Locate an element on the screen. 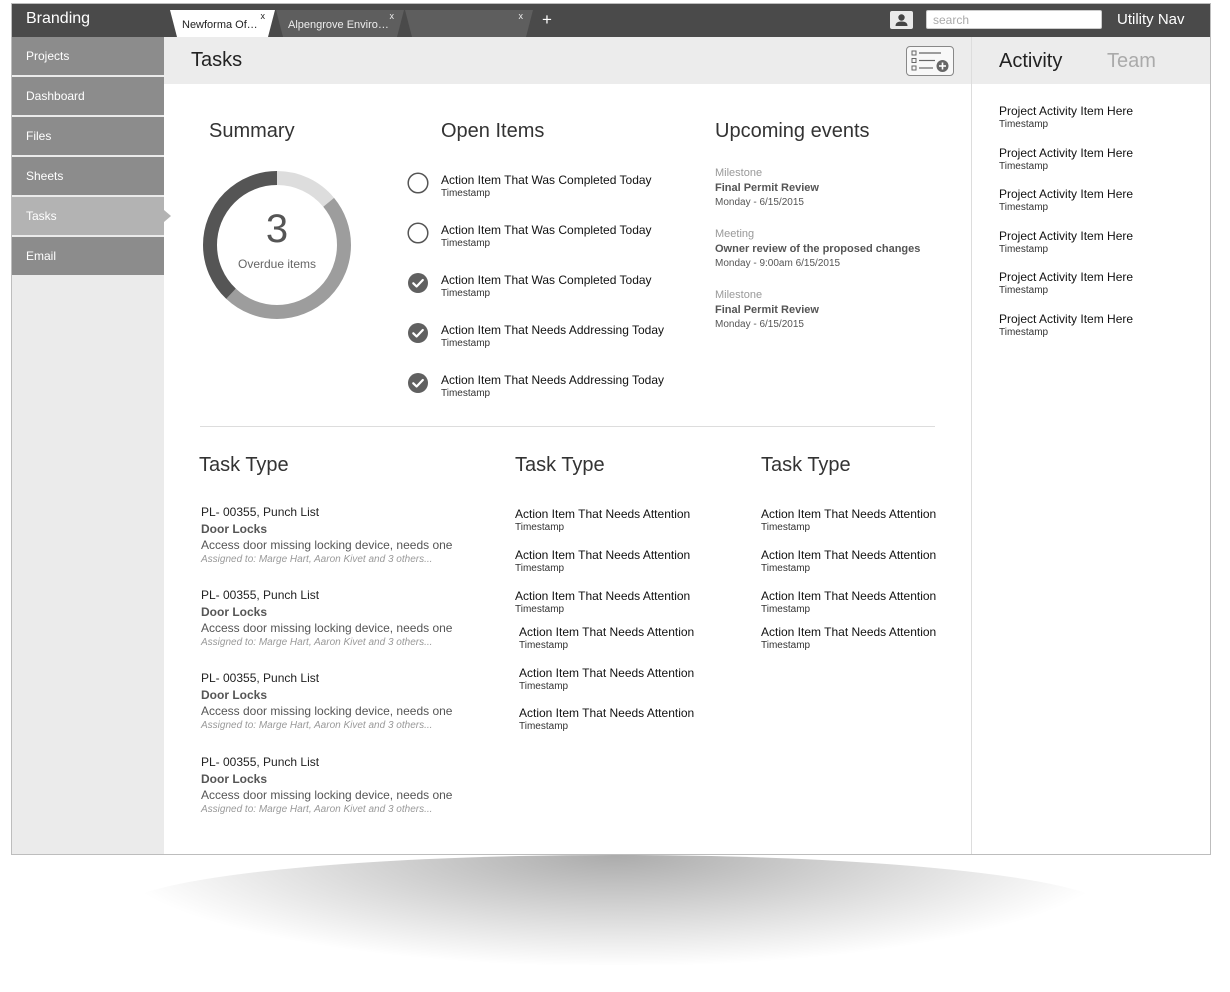 The width and height of the screenshot is (1230, 992). tab-activity: Activity is located at coordinates (1030, 61).